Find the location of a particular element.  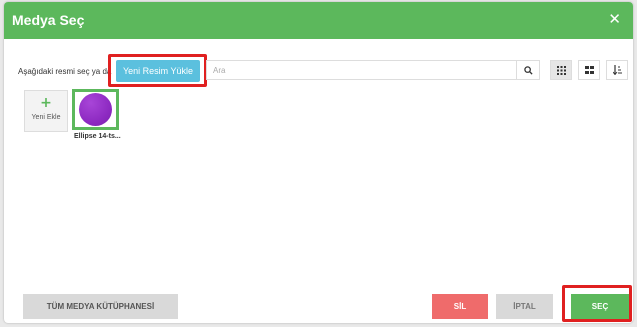

view-small-grid-button is located at coordinates (561, 70).